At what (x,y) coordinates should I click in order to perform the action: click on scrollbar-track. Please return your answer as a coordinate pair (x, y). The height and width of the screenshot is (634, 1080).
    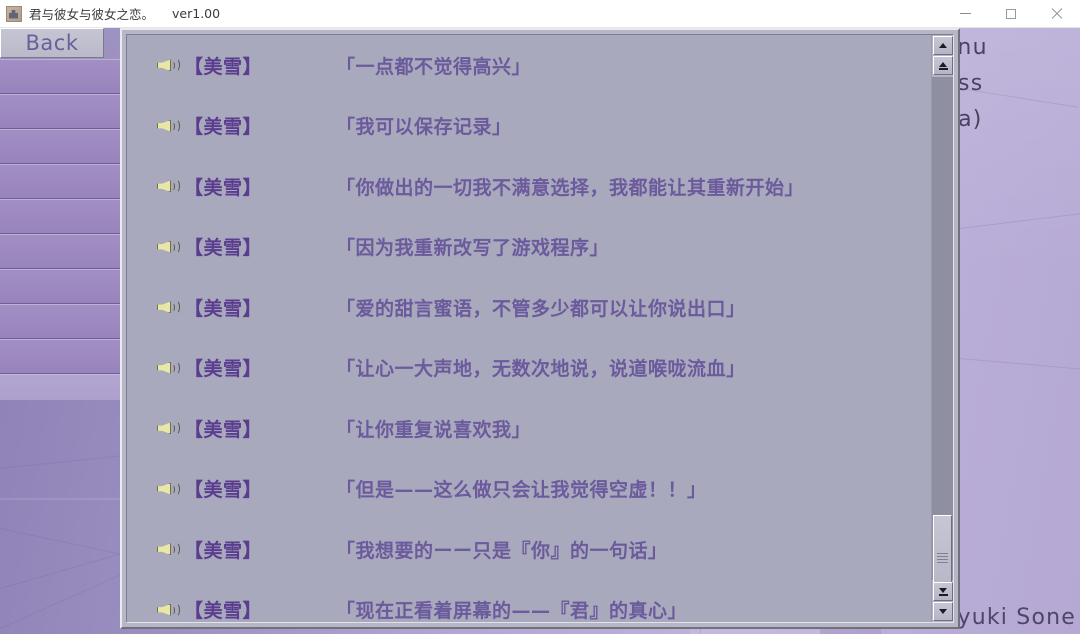
    Looking at the image, I should click on (942, 339).